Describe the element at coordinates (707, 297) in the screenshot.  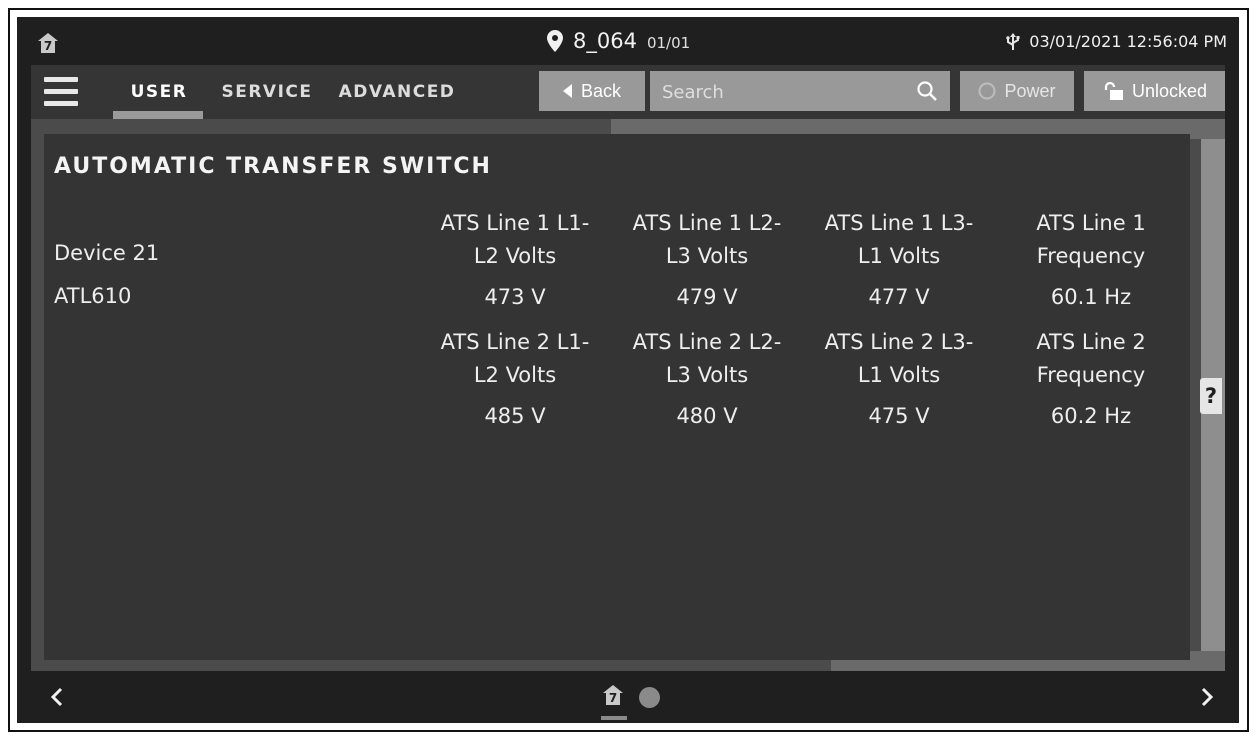
I see `line1-l2l3-value: 479 V` at that location.